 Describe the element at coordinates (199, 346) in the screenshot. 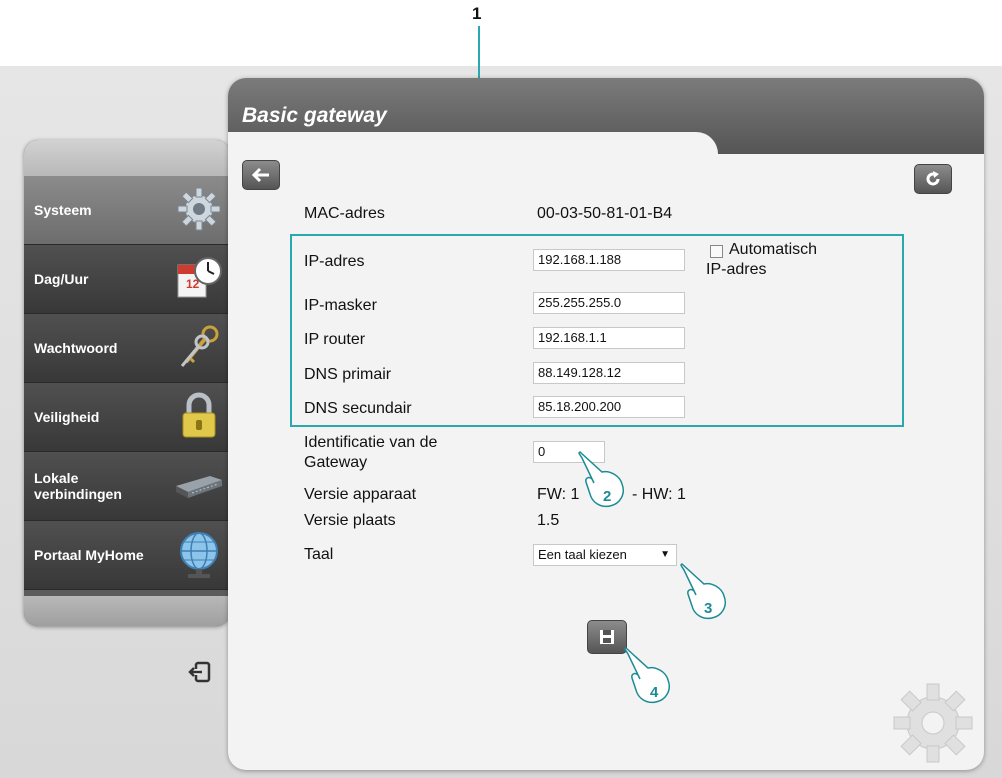

I see `keys-icon` at that location.